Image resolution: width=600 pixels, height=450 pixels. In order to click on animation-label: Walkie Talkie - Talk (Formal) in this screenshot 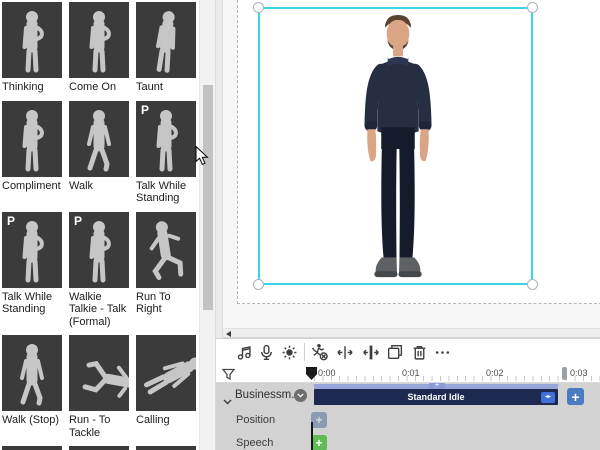, I will do `click(98, 309)`.